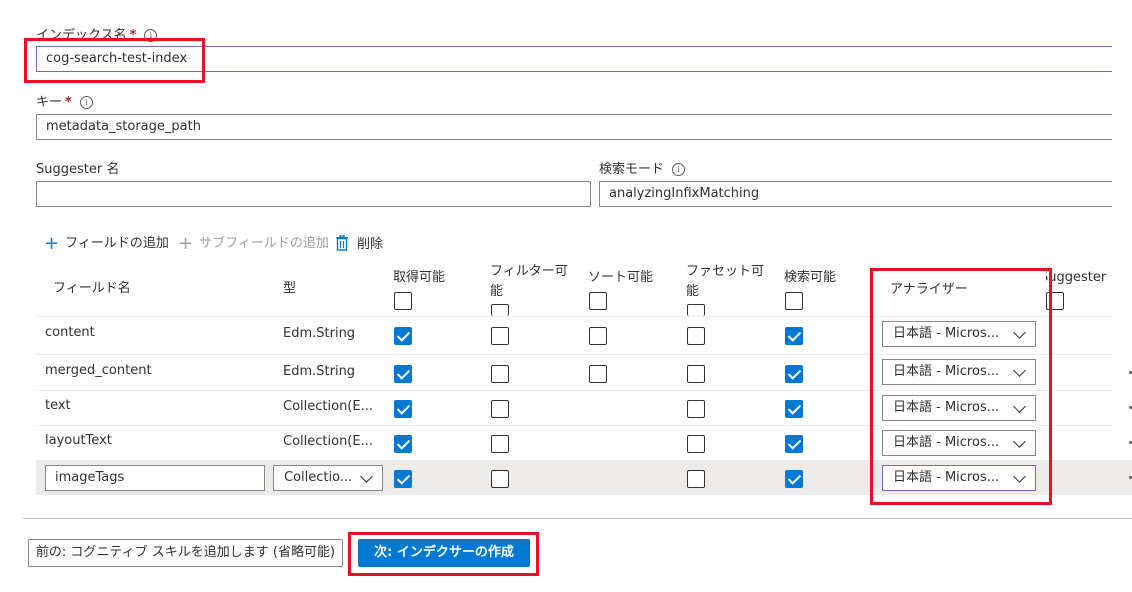 The width and height of the screenshot is (1132, 592). I want to click on select-all-facetable-checkbox, so click(696, 310).